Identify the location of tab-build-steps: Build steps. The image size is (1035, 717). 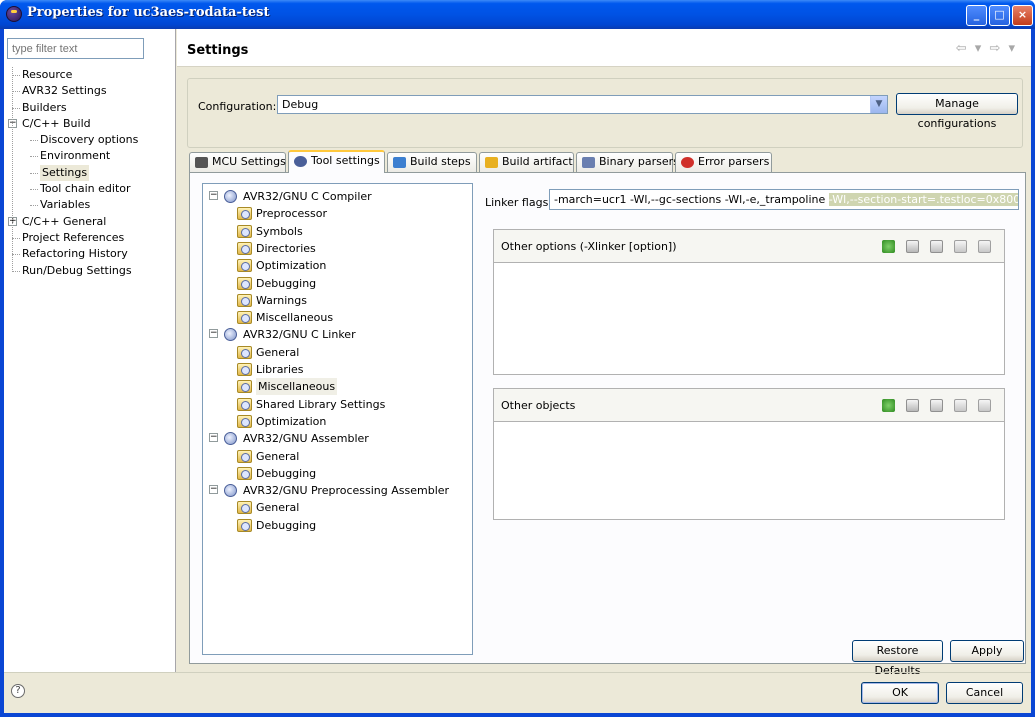
(432, 162).